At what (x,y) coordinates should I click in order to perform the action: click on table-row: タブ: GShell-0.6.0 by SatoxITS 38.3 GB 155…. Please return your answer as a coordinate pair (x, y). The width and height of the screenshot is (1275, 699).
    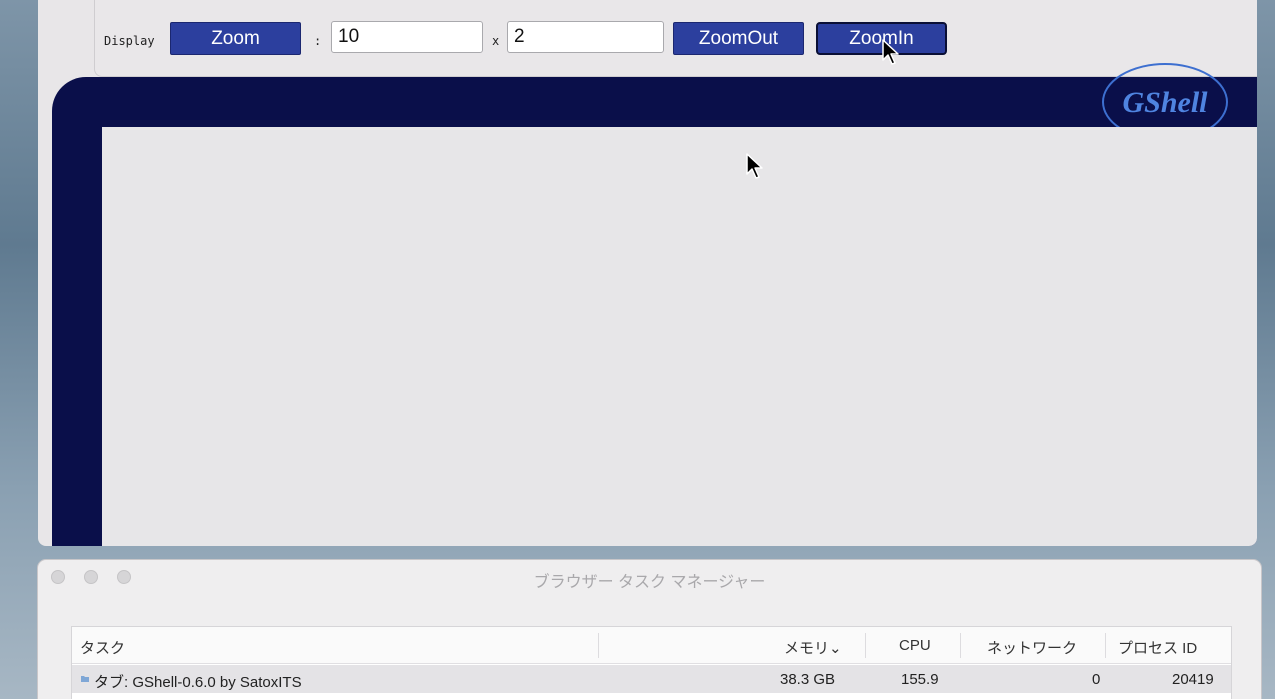
    Looking at the image, I should click on (651, 679).